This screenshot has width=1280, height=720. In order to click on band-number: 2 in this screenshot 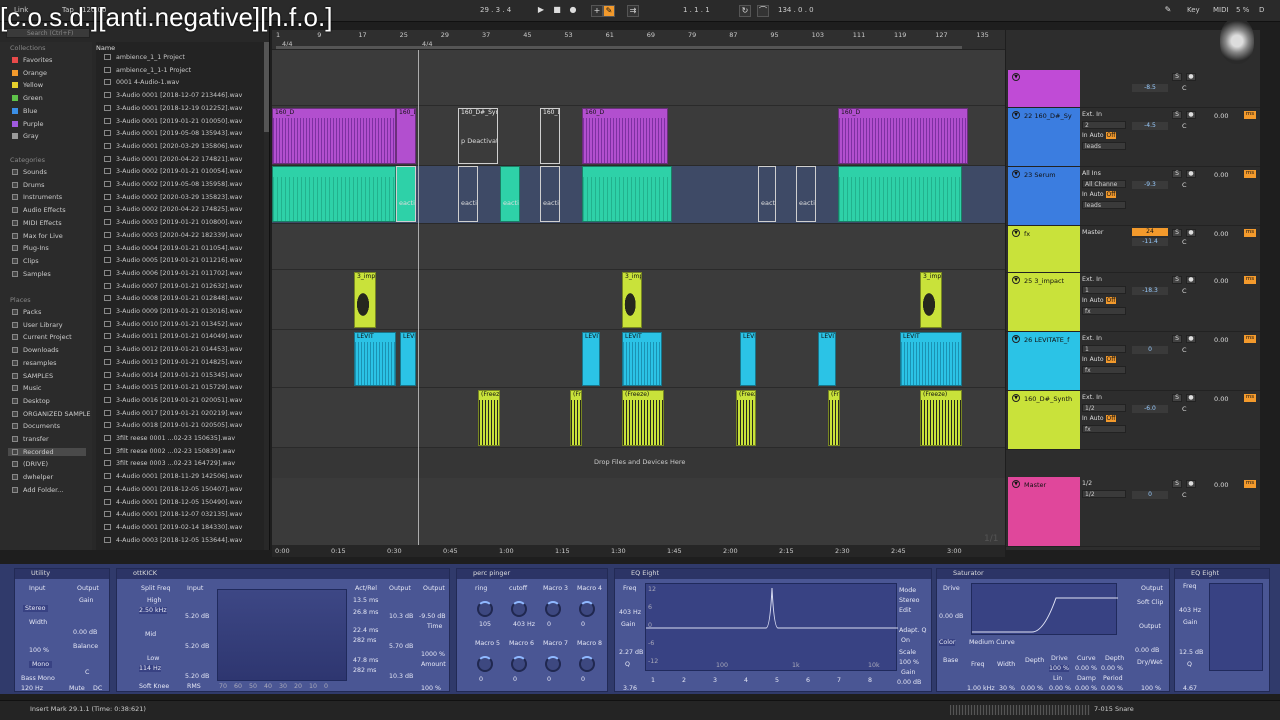, I will do `click(684, 680)`.